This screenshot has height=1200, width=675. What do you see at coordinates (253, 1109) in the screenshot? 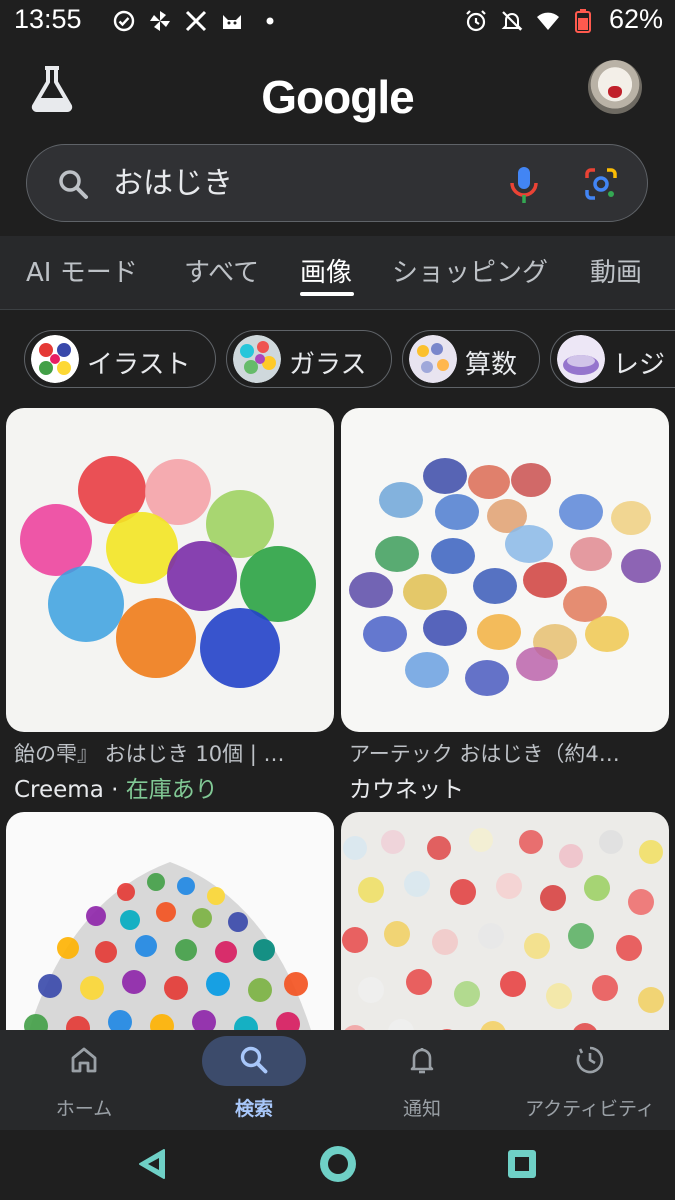
I see `nav-label: 検索` at bounding box center [253, 1109].